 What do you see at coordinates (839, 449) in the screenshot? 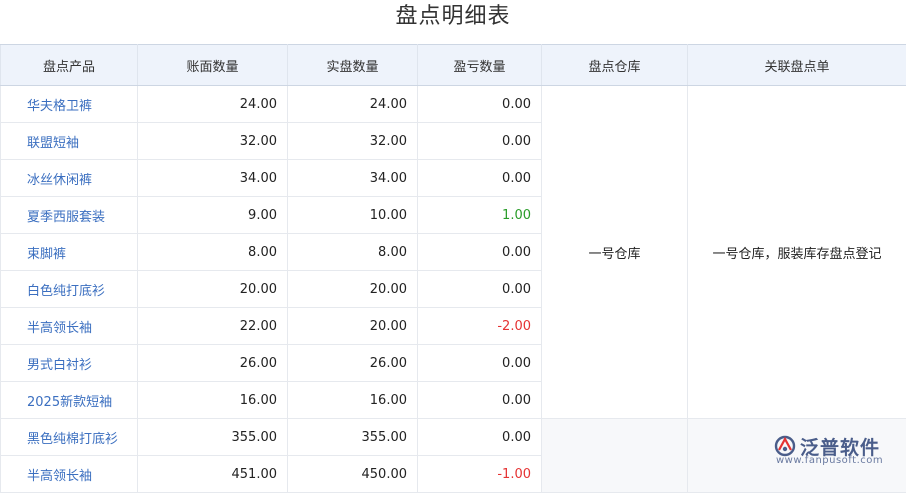
I see `brand-logo: 泛普软件 www.fanpusoft.com` at bounding box center [839, 449].